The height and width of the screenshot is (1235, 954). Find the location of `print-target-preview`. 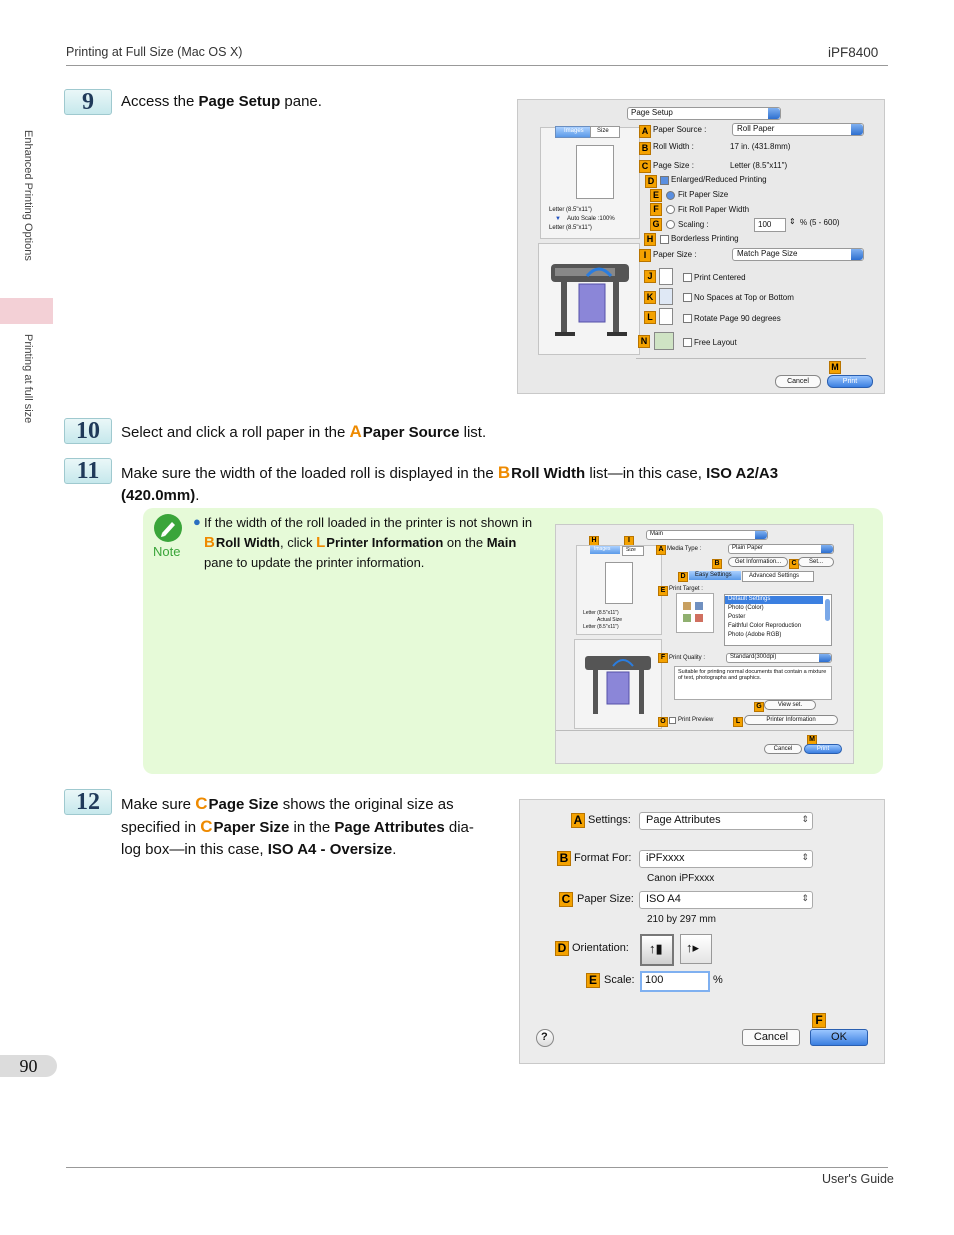

print-target-preview is located at coordinates (695, 613).